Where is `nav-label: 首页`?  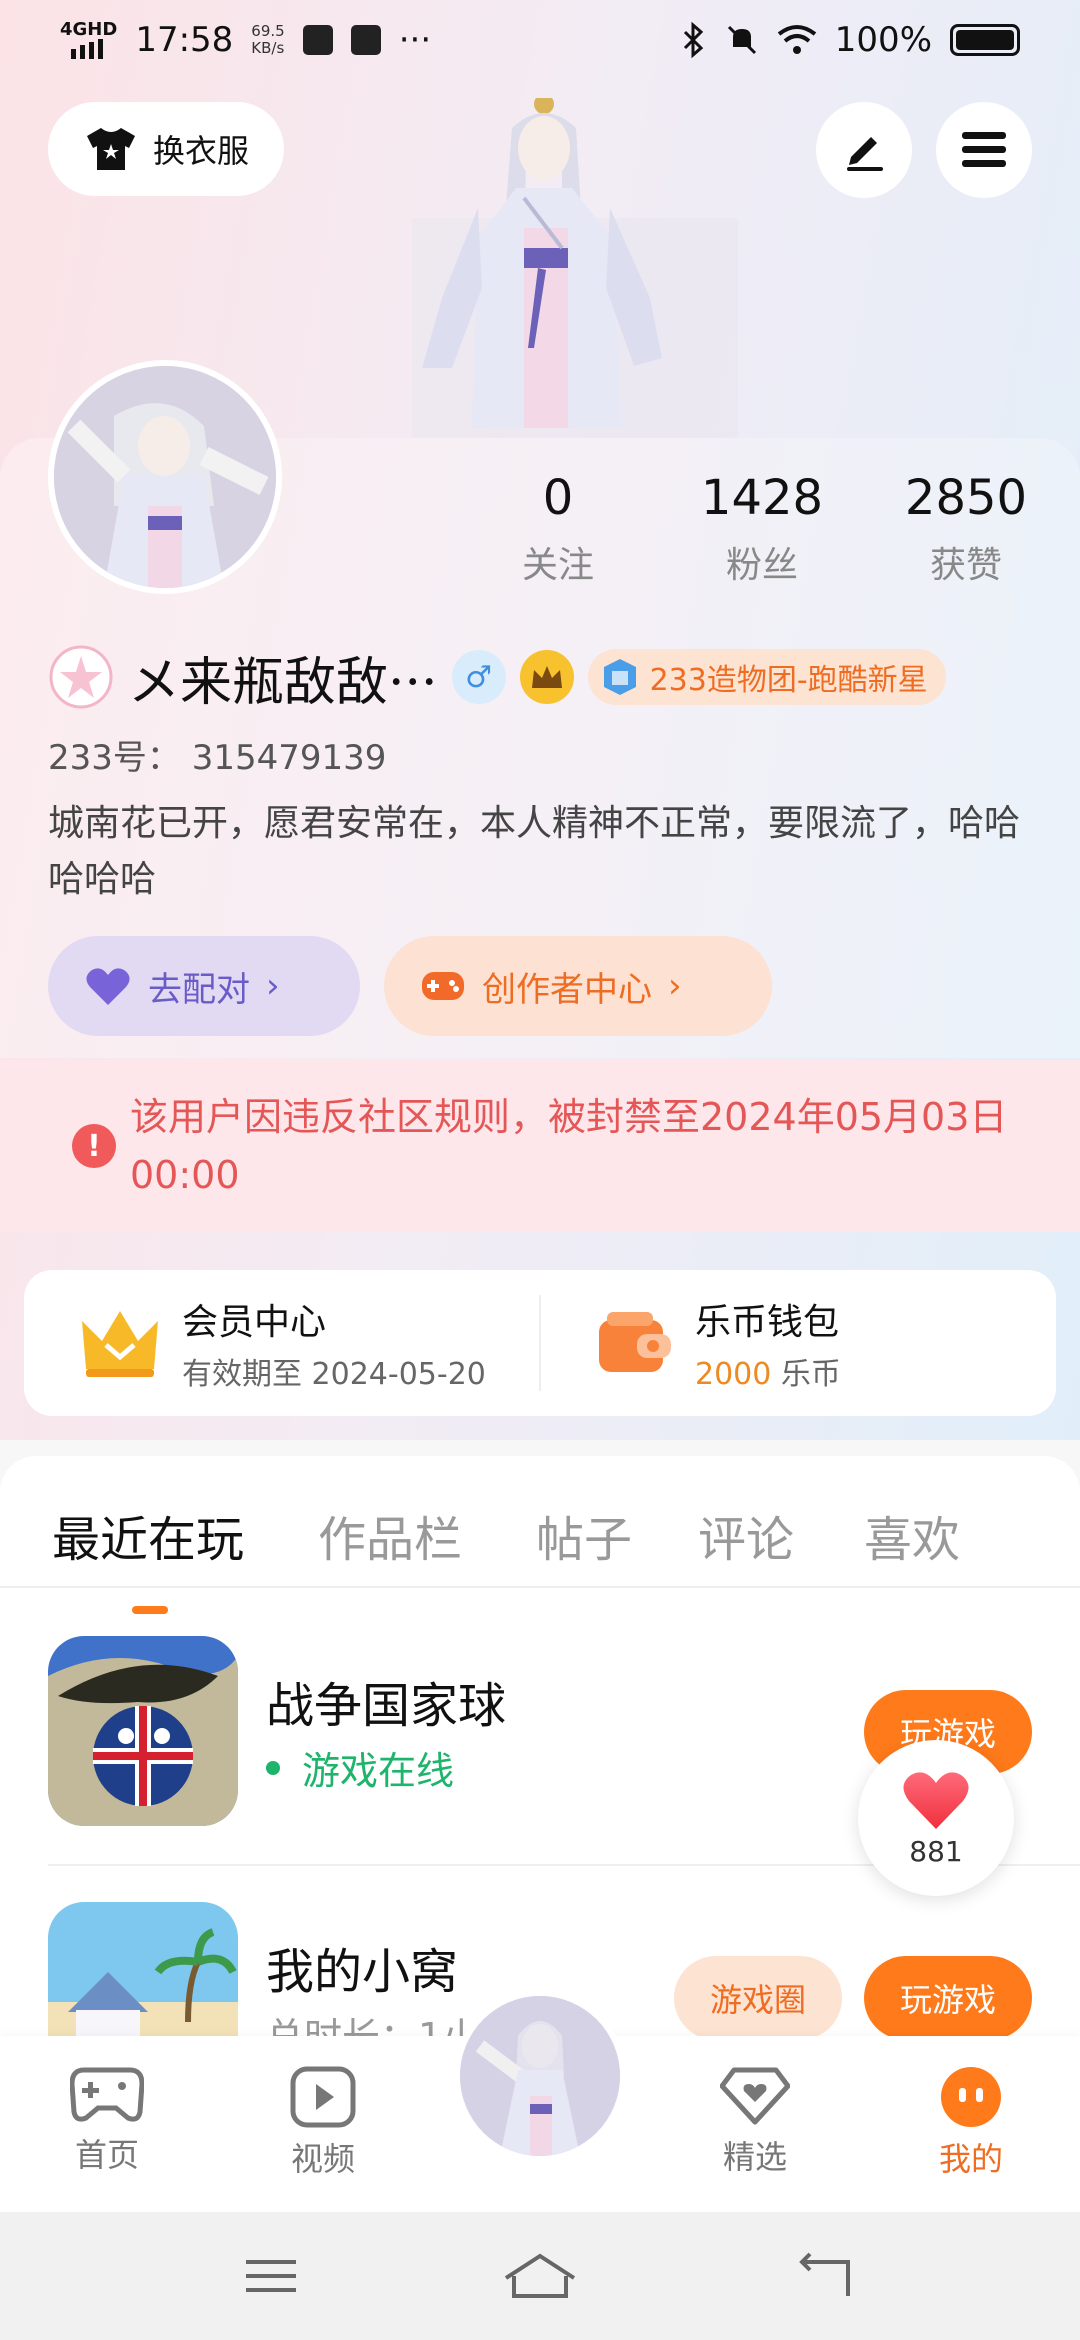
nav-label: 首页 is located at coordinates (106, 2155).